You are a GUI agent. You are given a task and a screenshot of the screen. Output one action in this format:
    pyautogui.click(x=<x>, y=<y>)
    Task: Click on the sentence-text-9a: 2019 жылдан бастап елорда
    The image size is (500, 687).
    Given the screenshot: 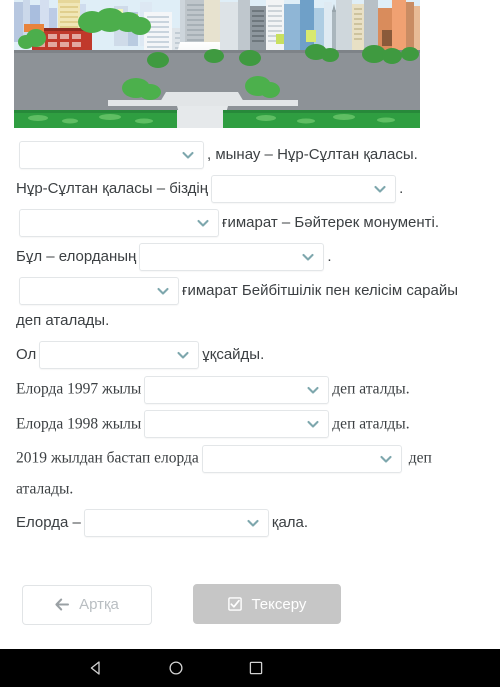 What is the action you would take?
    pyautogui.click(x=107, y=458)
    